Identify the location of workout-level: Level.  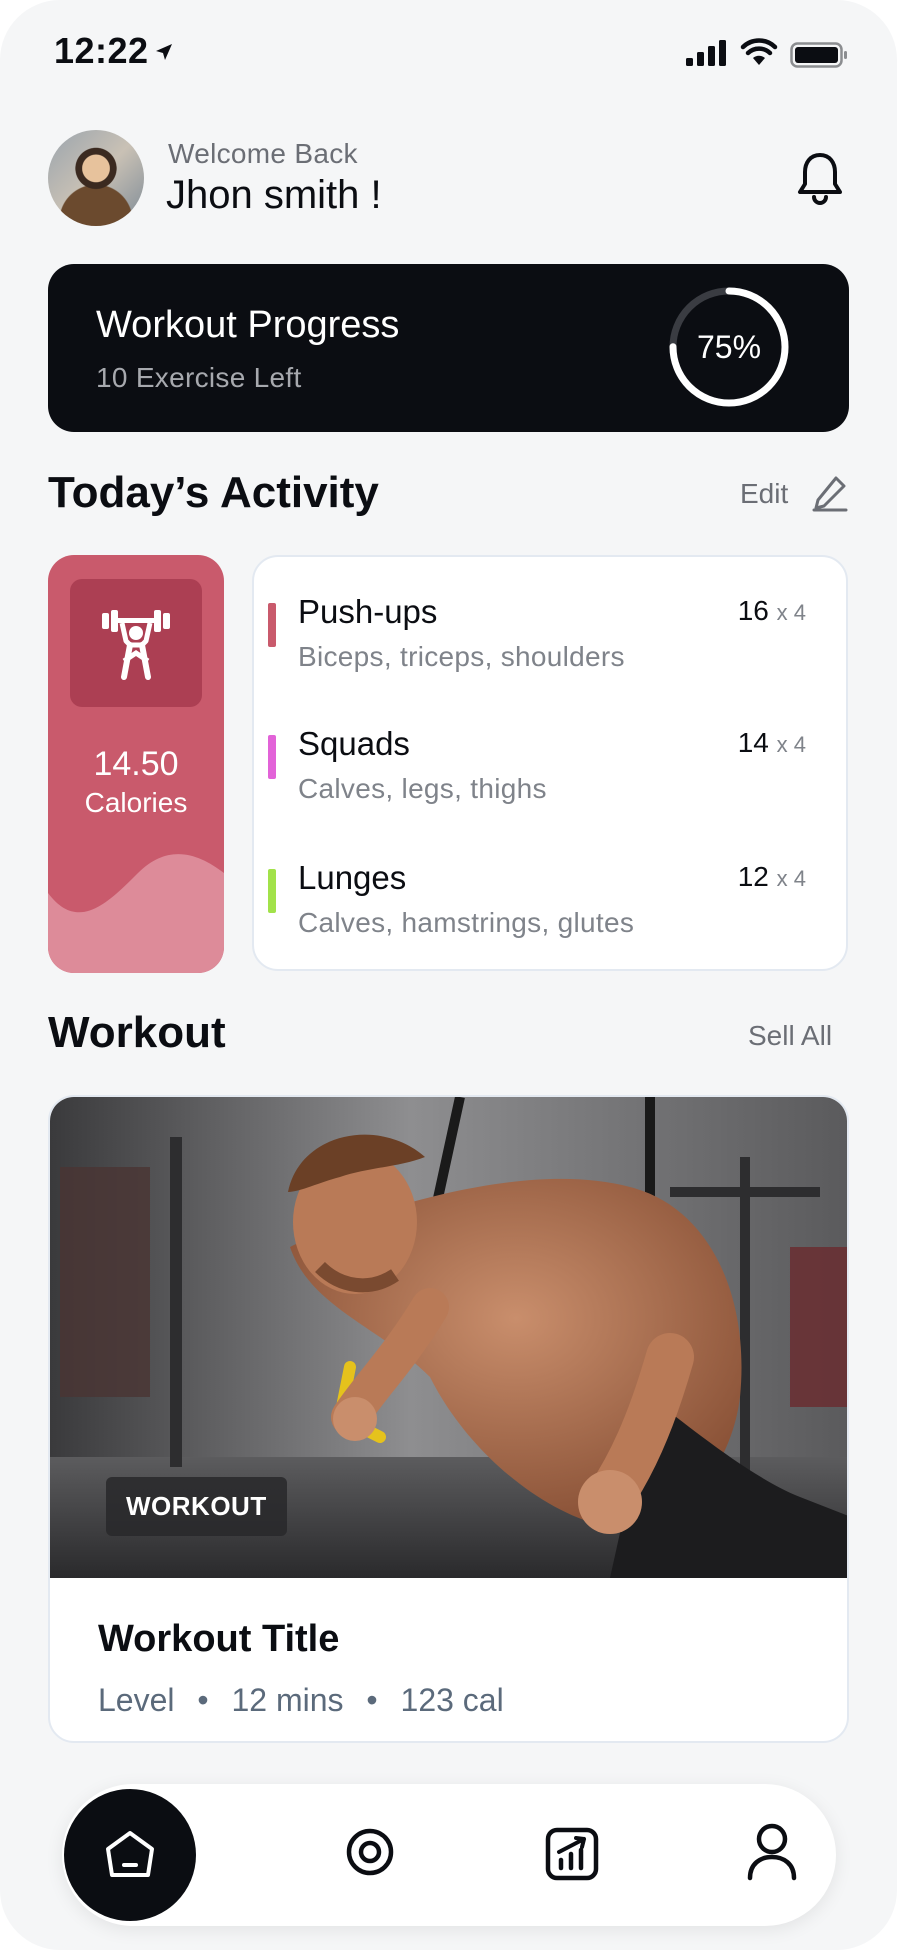
(136, 1700).